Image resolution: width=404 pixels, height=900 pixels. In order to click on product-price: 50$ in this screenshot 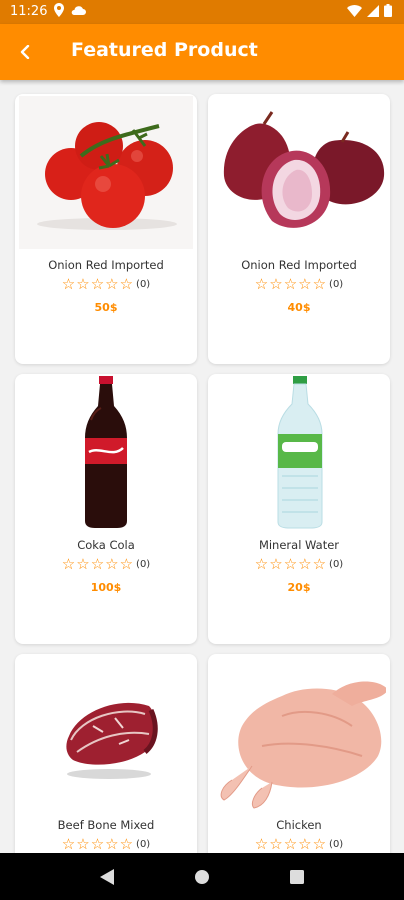, I will do `click(106, 307)`.